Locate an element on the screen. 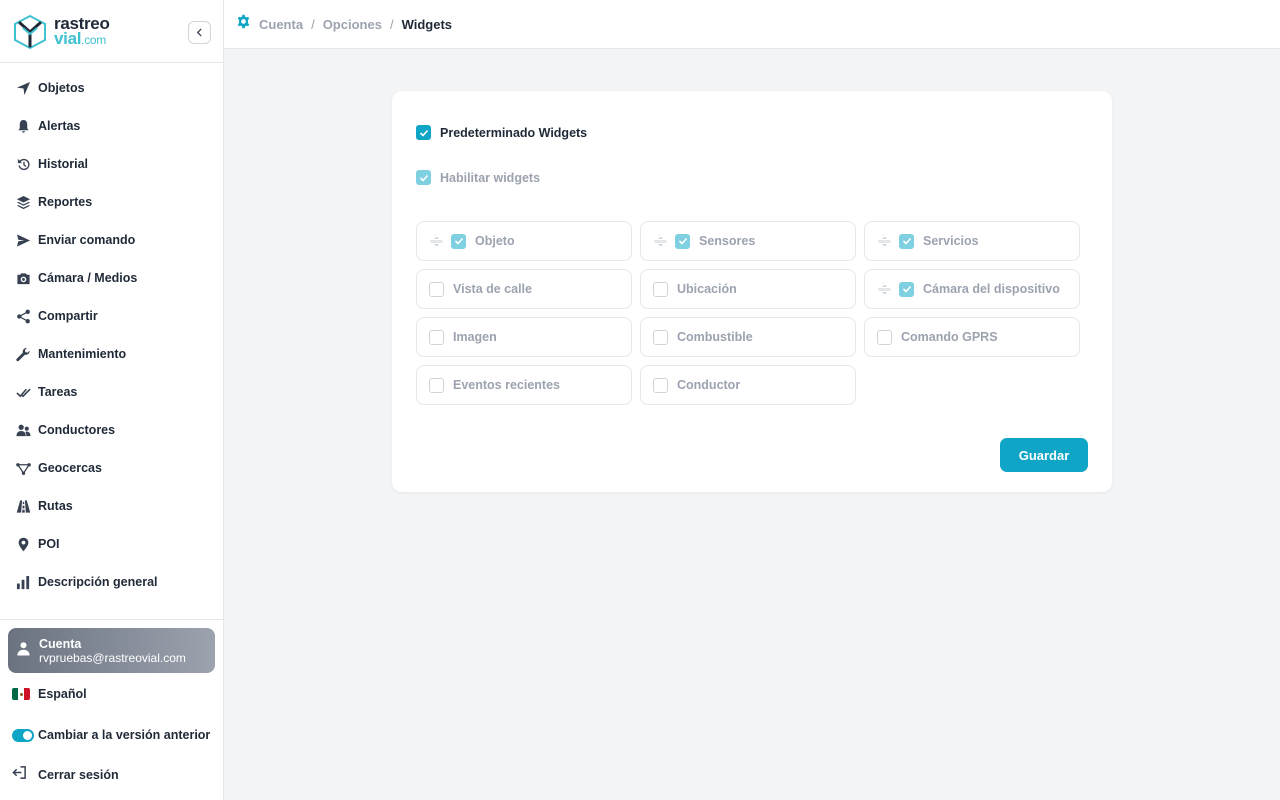 This screenshot has height=800, width=1280. collapse-sidebar-button is located at coordinates (199, 32).